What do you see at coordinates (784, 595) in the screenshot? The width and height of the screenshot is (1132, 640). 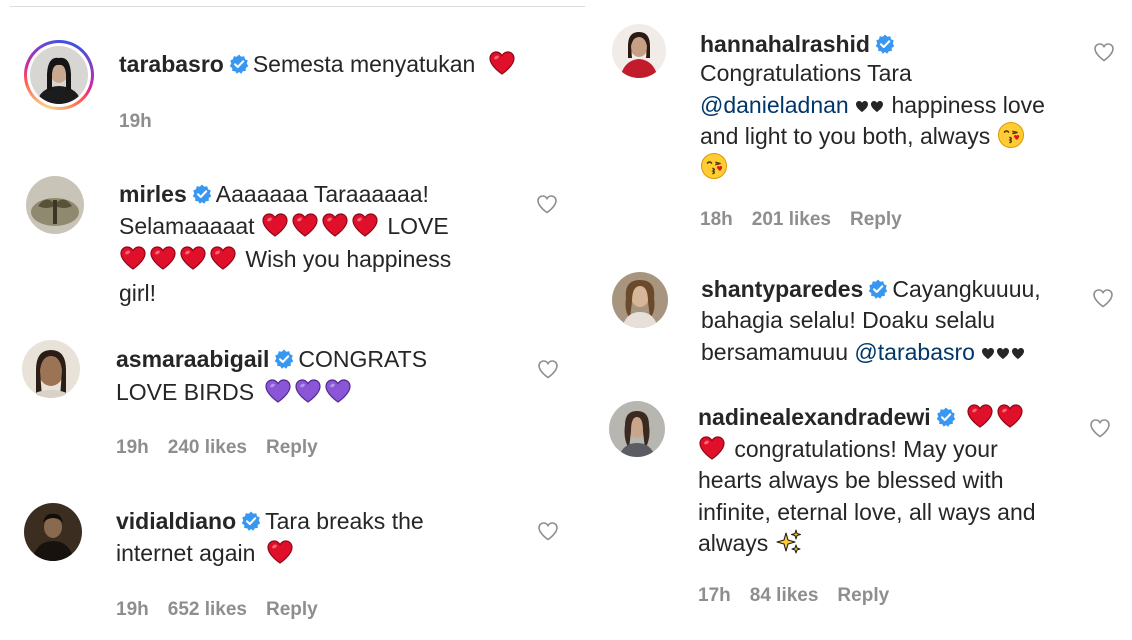 I see `likes-count: 84 likes` at bounding box center [784, 595].